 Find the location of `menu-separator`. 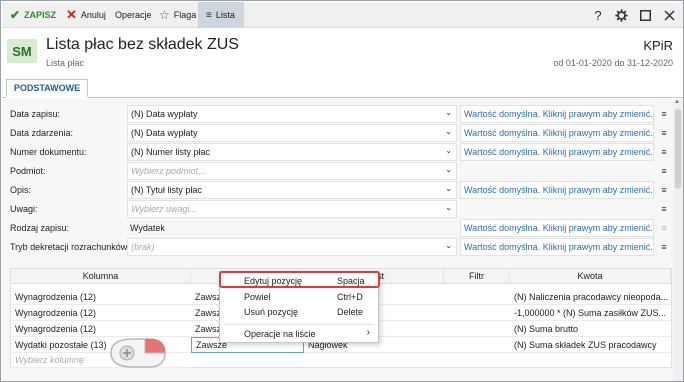

menu-separator is located at coordinates (299, 324).